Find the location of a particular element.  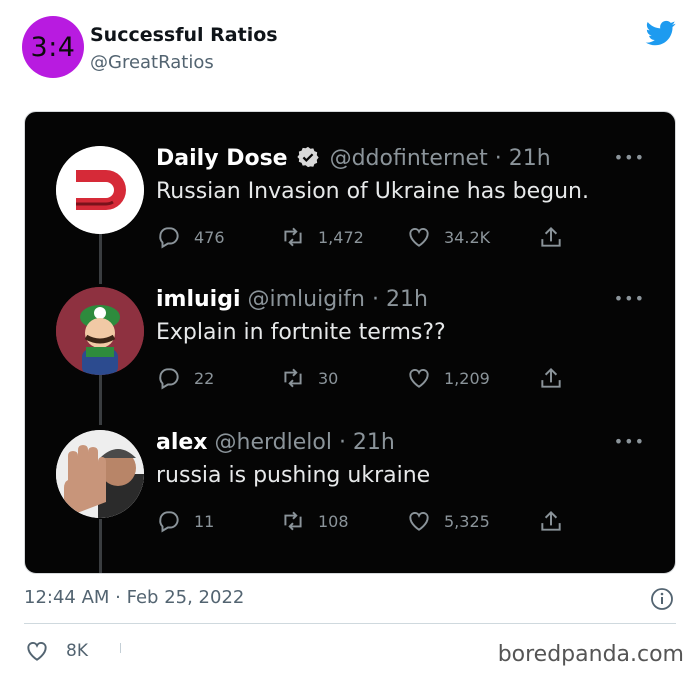

alex-avatar-icon is located at coordinates (100, 474).